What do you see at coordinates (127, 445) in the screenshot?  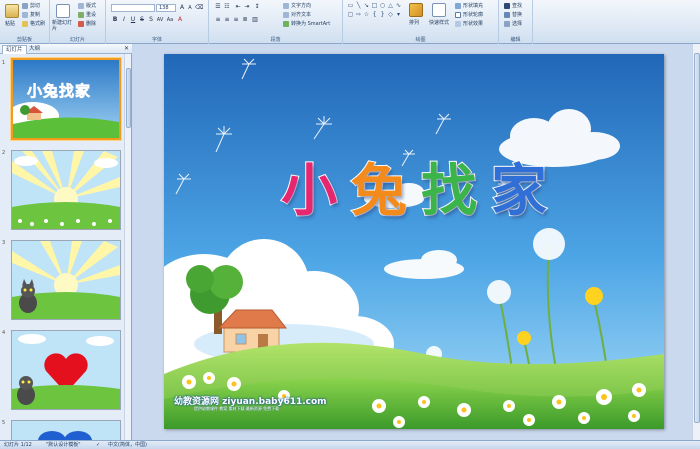 I see `status-language: 中文(简体，中国)` at bounding box center [127, 445].